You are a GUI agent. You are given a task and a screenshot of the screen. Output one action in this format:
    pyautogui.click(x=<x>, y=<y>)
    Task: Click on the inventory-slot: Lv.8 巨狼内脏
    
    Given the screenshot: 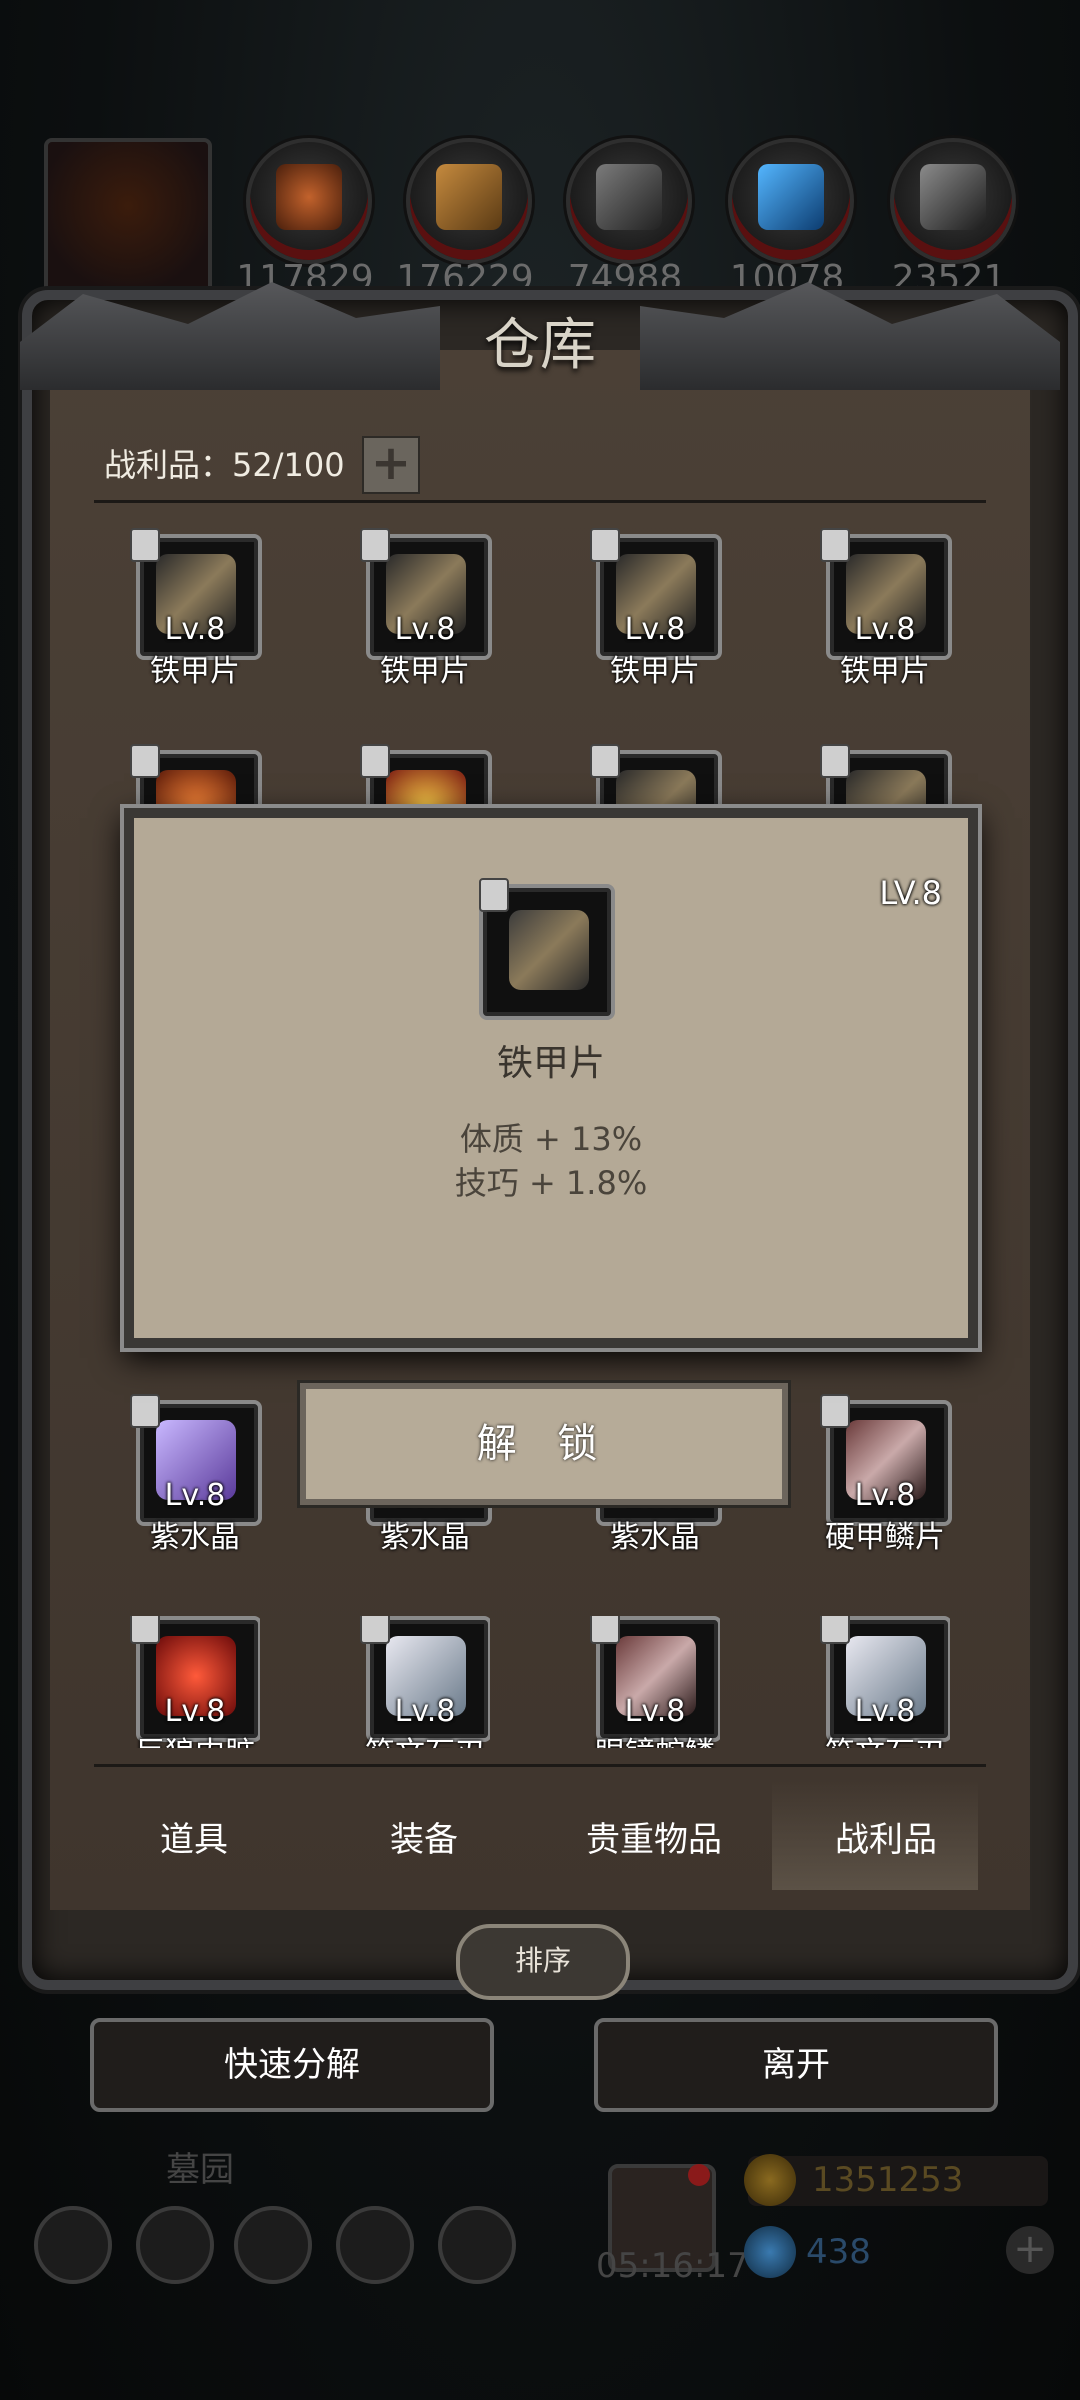 What is the action you would take?
    pyautogui.click(x=195, y=1682)
    